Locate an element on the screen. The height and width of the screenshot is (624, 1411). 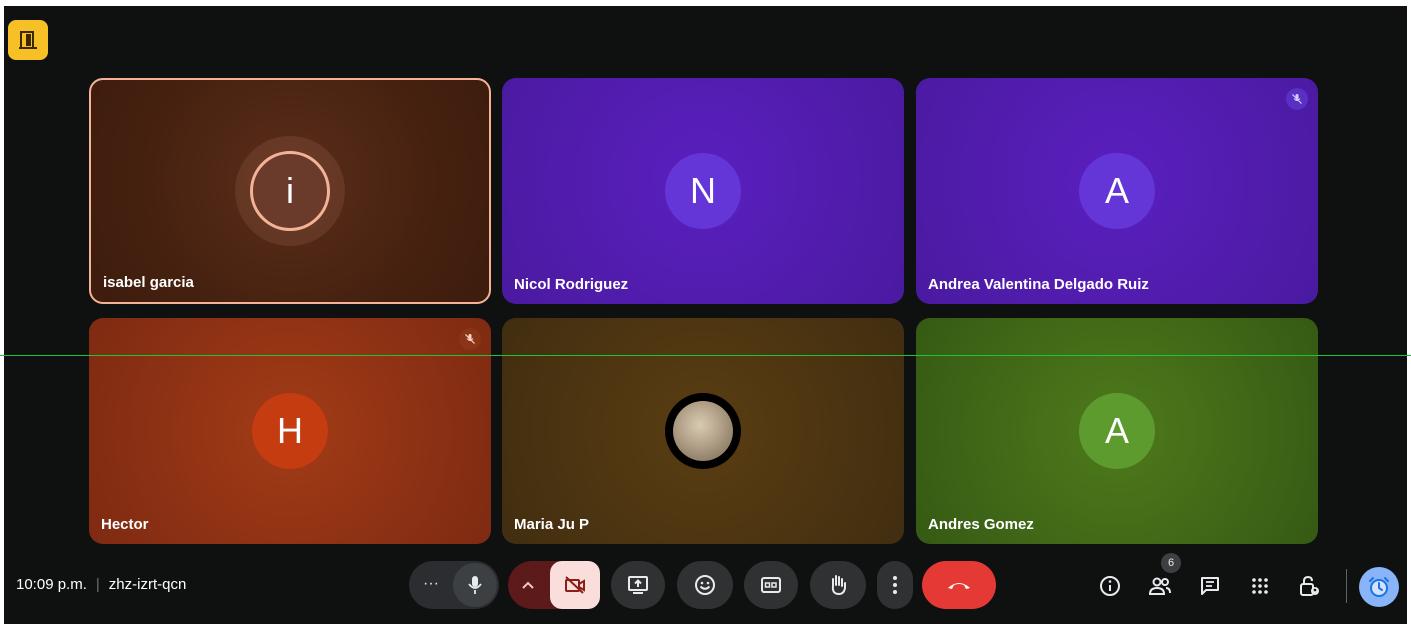
avatar-initial: N is located at coordinates (703, 190).